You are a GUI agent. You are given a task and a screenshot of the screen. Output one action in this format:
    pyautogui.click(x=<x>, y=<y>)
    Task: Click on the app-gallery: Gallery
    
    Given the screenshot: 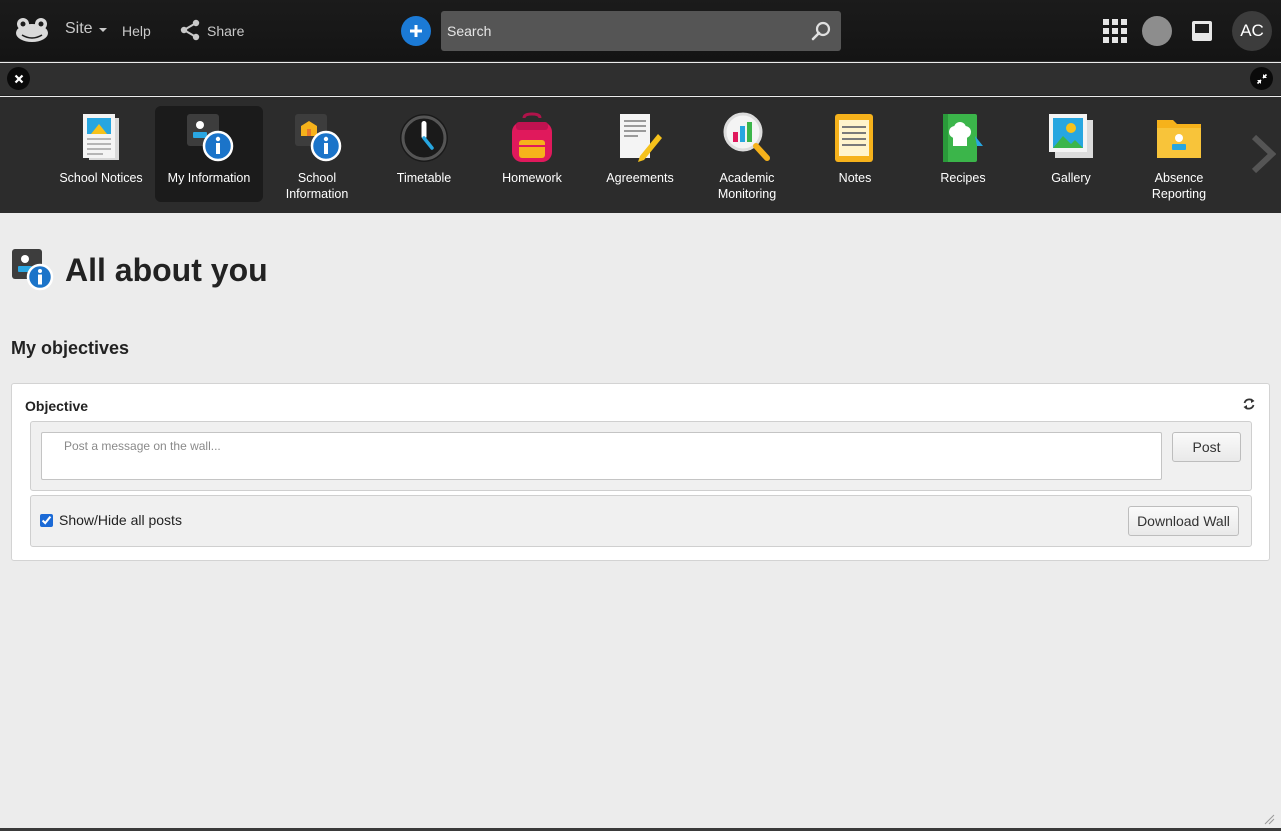 What is the action you would take?
    pyautogui.click(x=1071, y=154)
    